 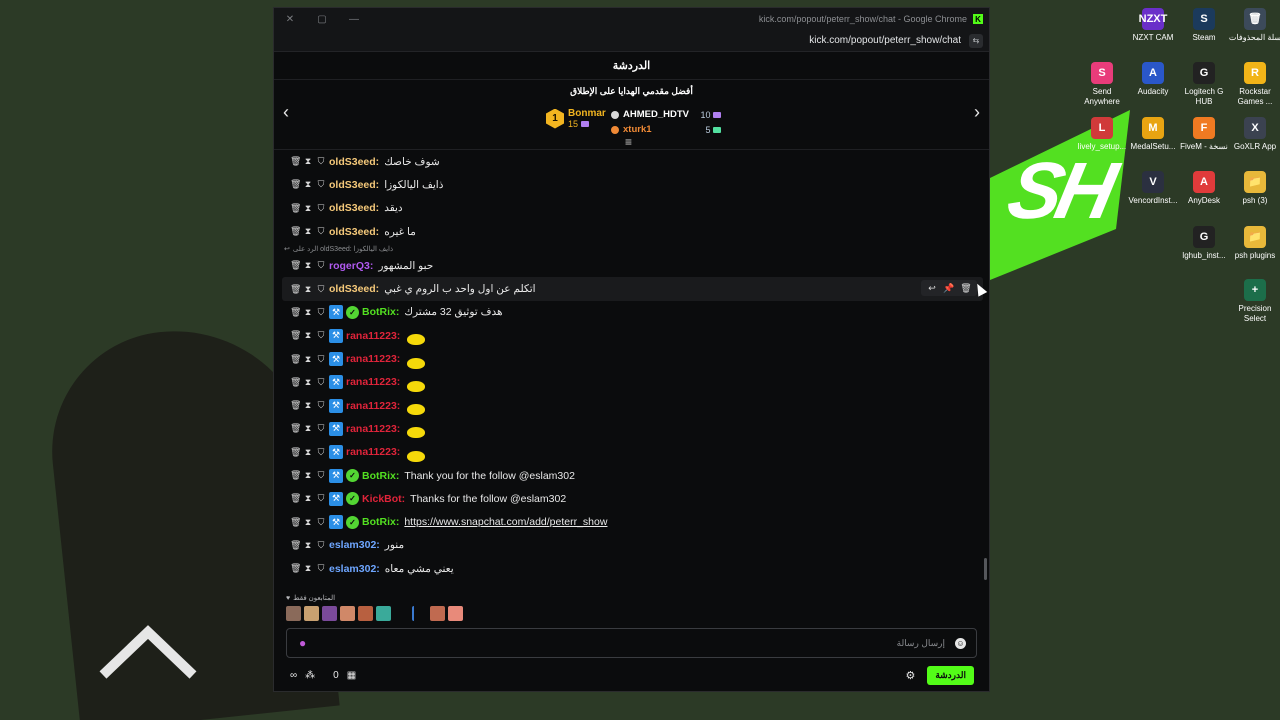 What do you see at coordinates (1254, 301) in the screenshot?
I see `desktop-icon: + Precision Select` at bounding box center [1254, 301].